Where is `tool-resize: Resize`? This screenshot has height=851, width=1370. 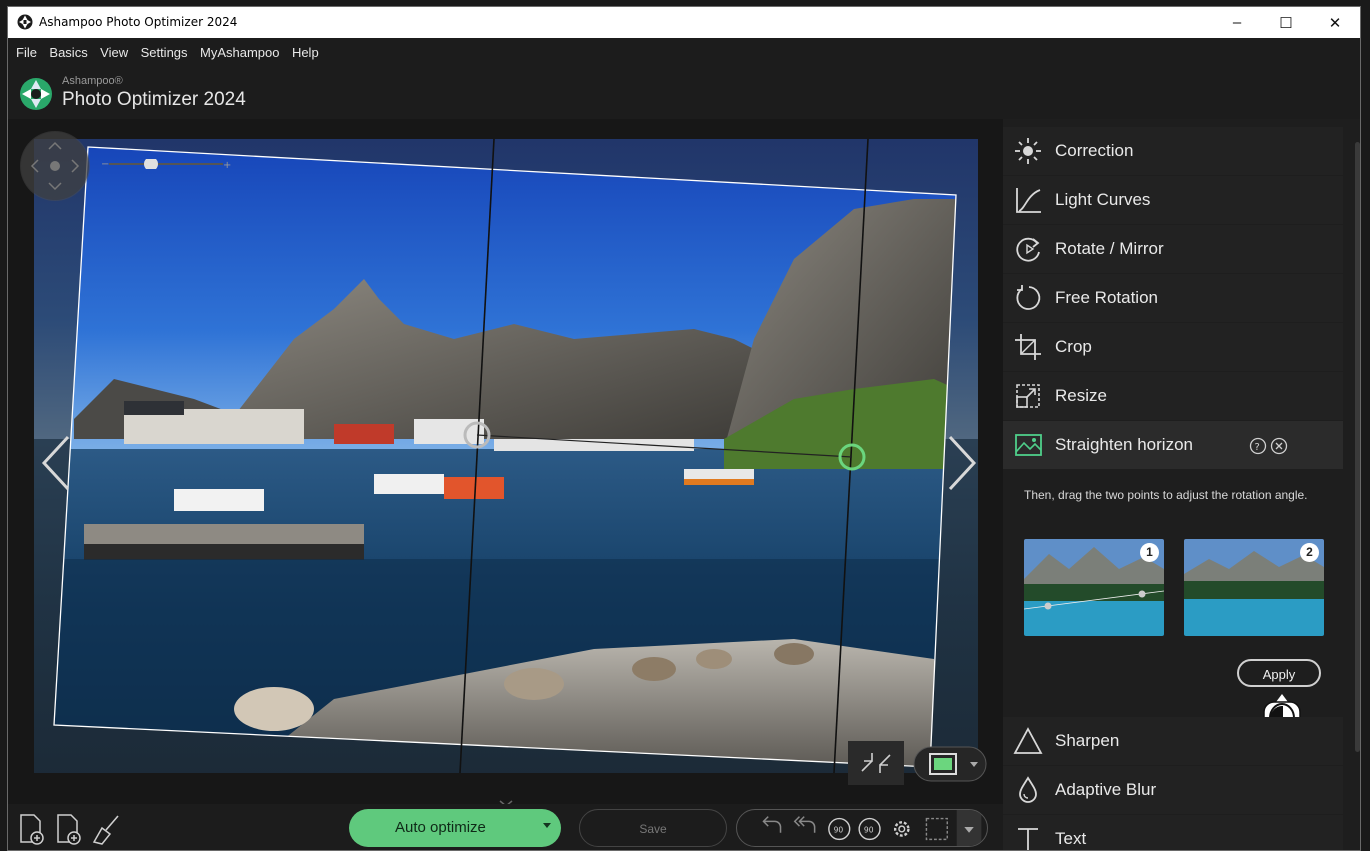
tool-resize: Resize is located at coordinates (1173, 396).